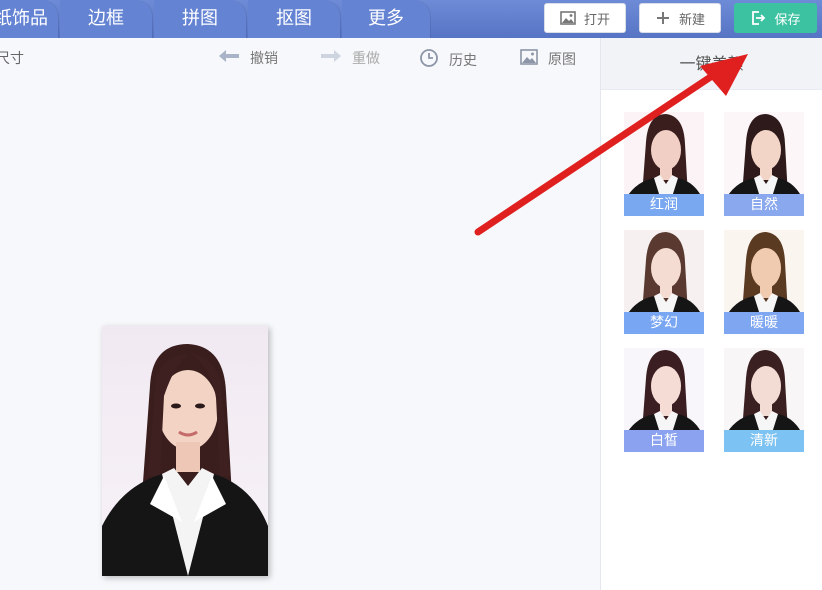 The width and height of the screenshot is (822, 590). Describe the element at coordinates (664, 205) in the screenshot. I see `filter-label: 红润` at that location.